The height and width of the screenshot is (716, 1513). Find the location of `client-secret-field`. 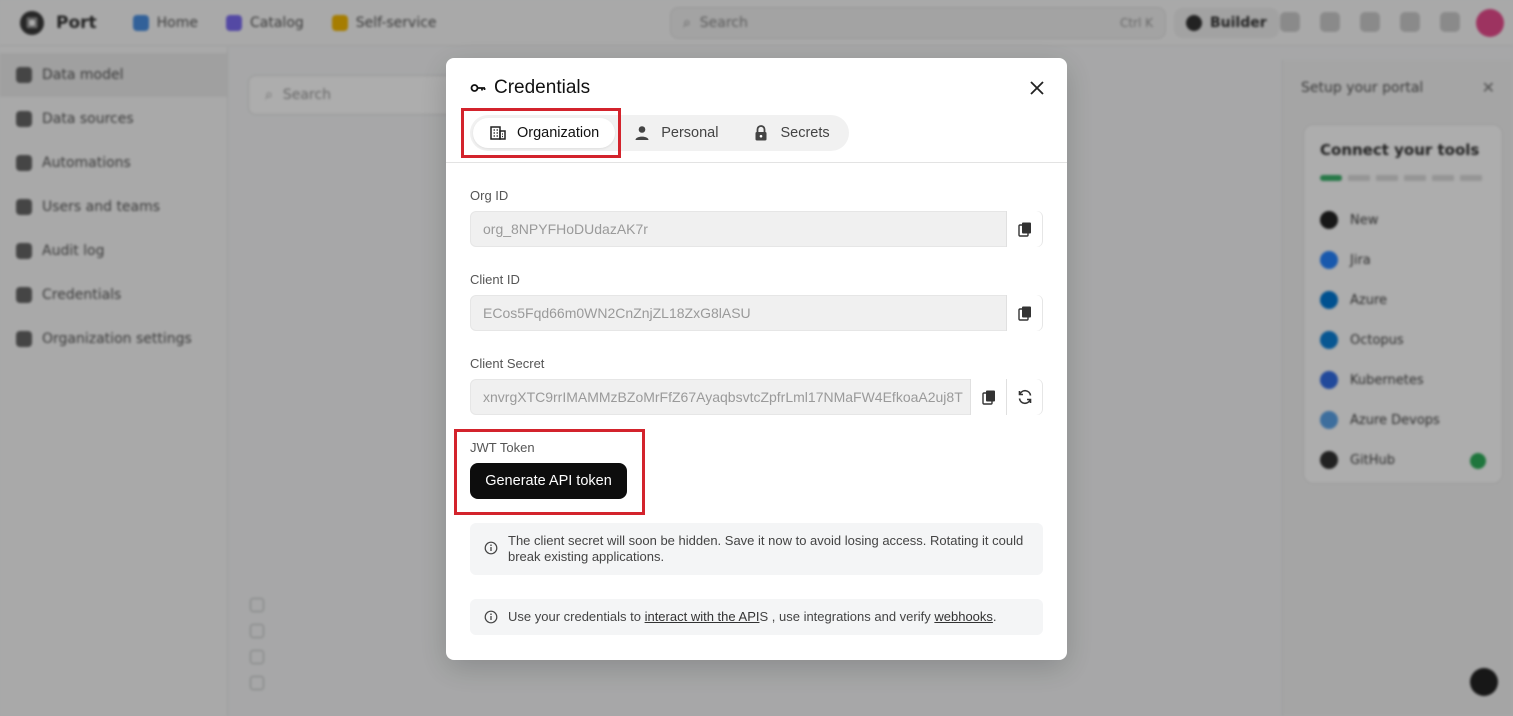

client-secret-field is located at coordinates (756, 397).